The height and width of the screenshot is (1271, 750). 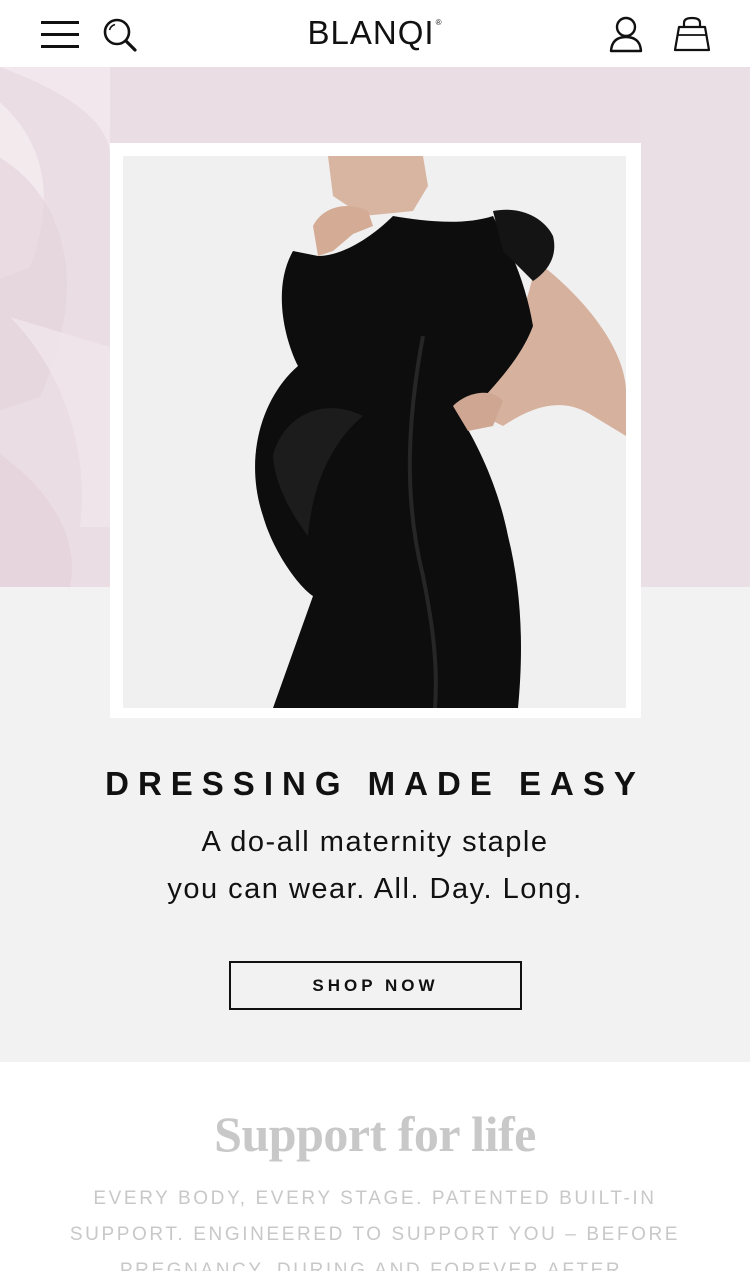 What do you see at coordinates (375, 783) in the screenshot?
I see `hero-headline: DRESSING MADE EASY` at bounding box center [375, 783].